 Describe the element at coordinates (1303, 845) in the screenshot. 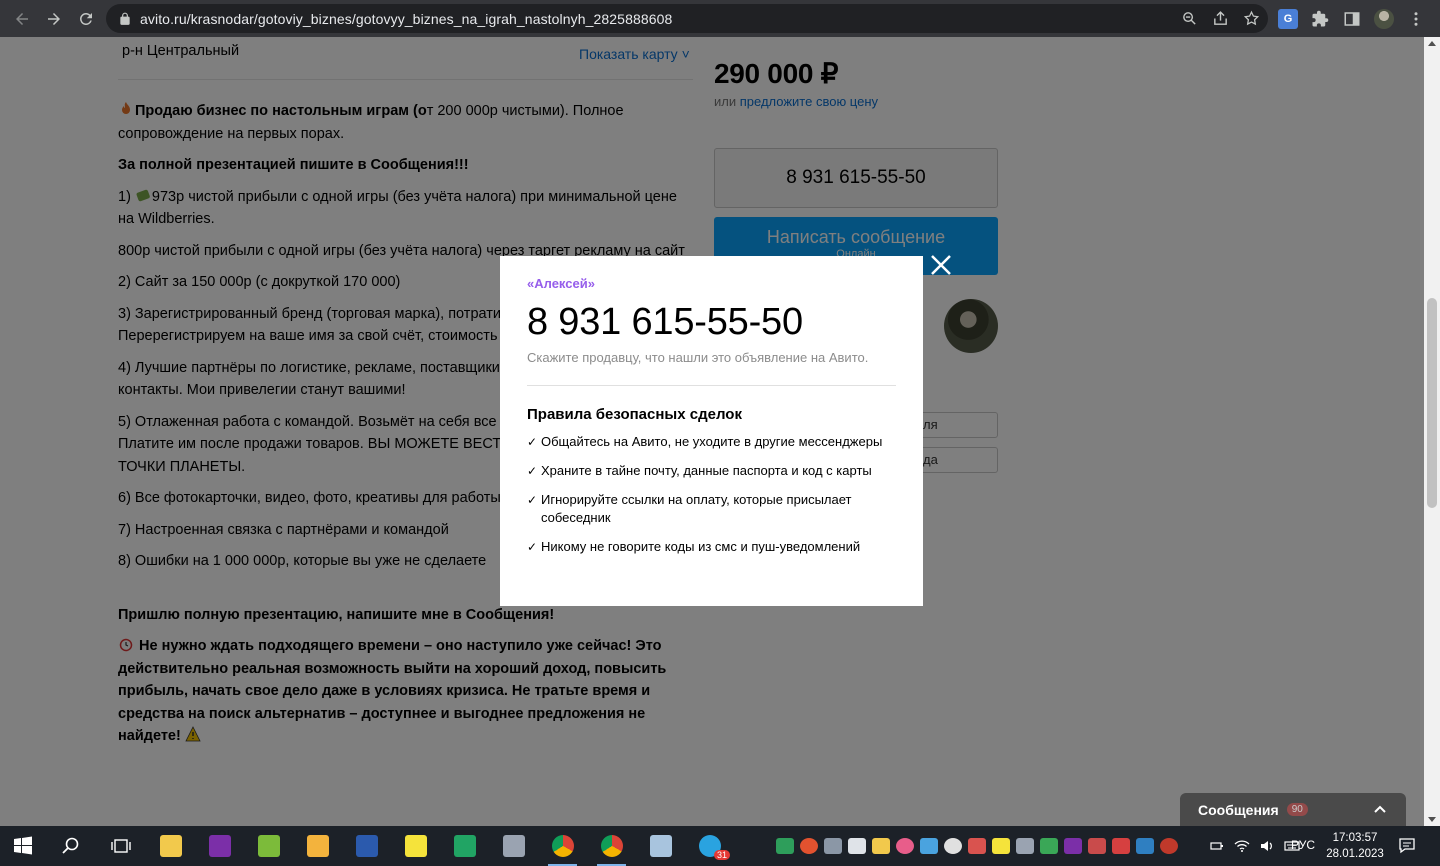

I see `language-indicator: РУС` at that location.